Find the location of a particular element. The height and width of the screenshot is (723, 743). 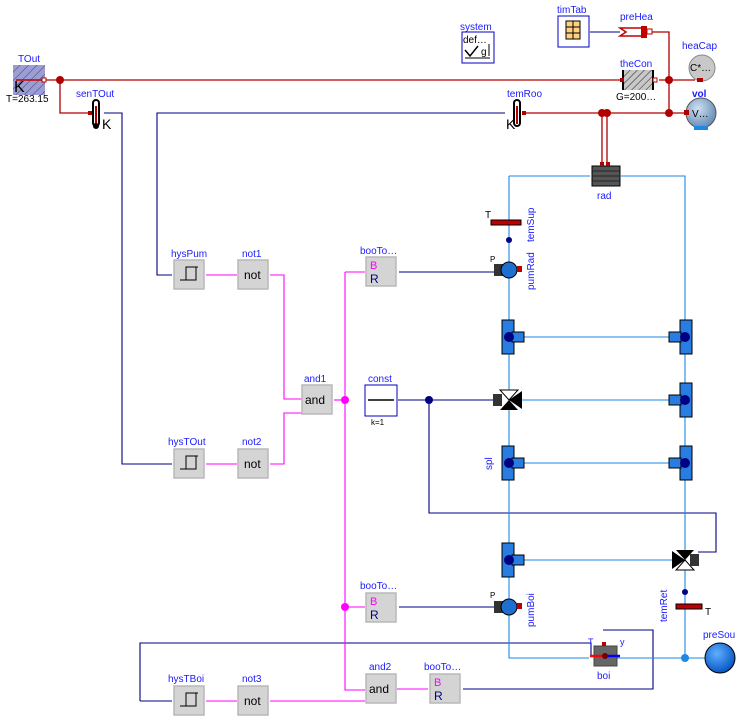

tout-component: TOut K T=263.15 is located at coordinates (27, 79).